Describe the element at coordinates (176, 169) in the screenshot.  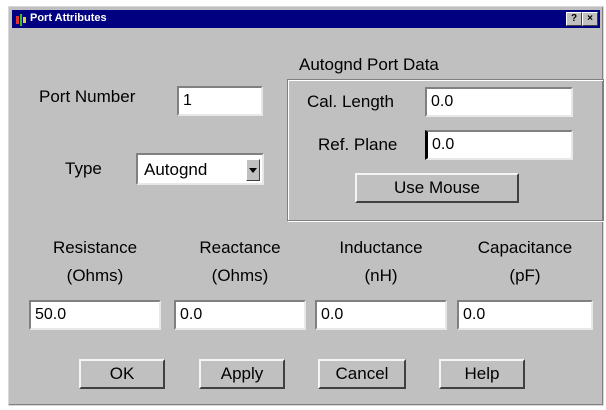
I see `type-select-value: Autognd` at that location.